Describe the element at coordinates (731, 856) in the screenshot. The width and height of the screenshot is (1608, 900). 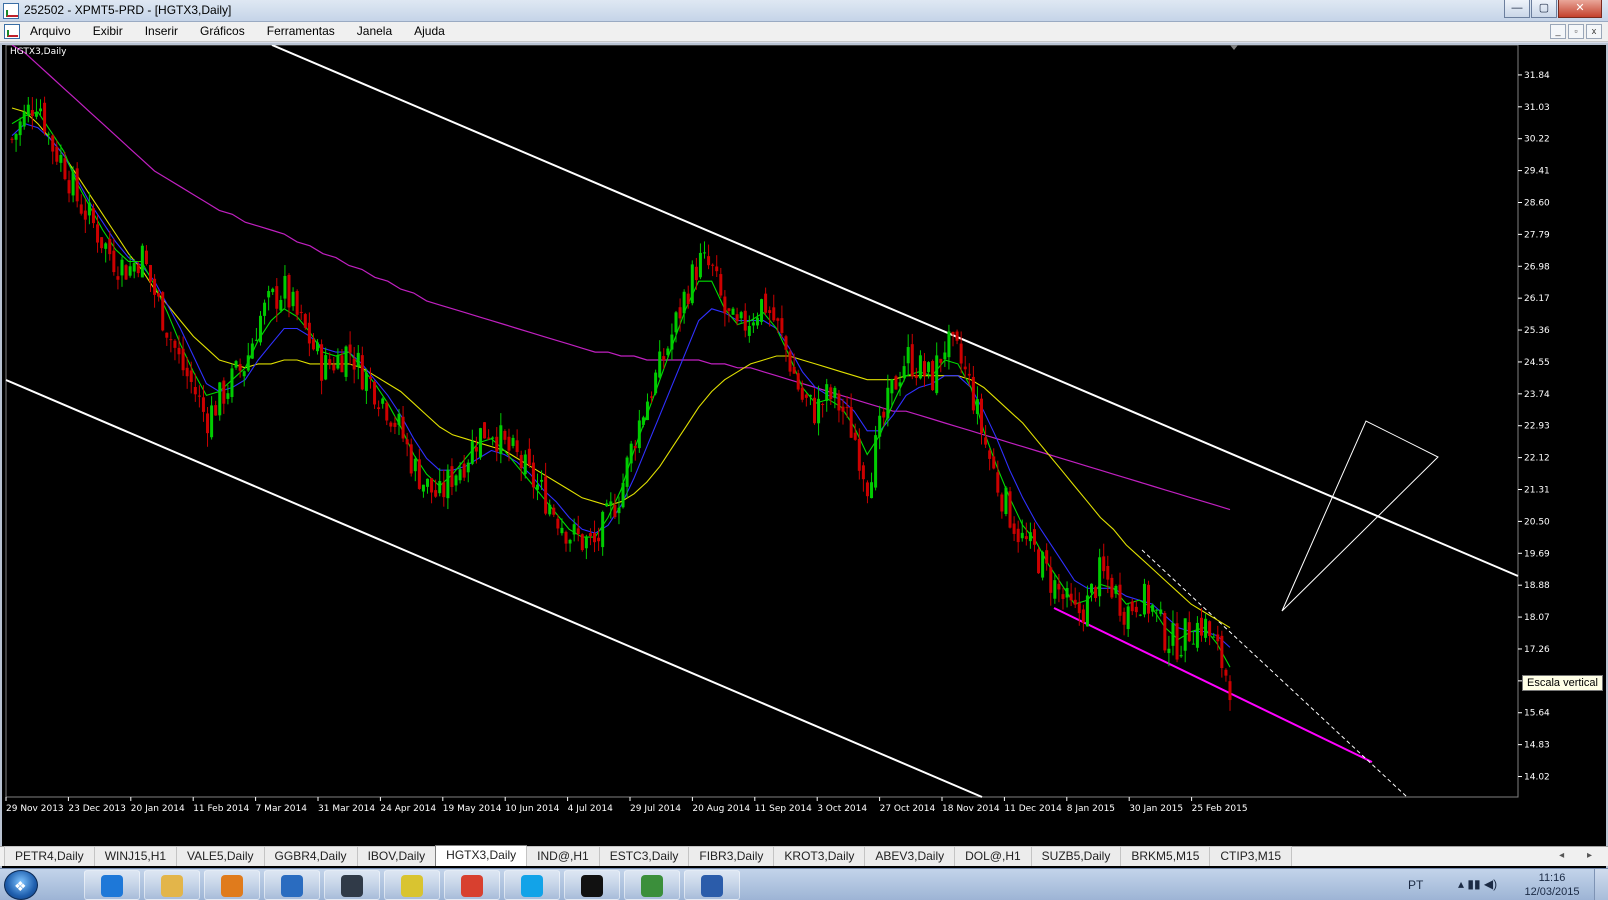
I see `tab-fibr3: FIBR3,Daily` at that location.